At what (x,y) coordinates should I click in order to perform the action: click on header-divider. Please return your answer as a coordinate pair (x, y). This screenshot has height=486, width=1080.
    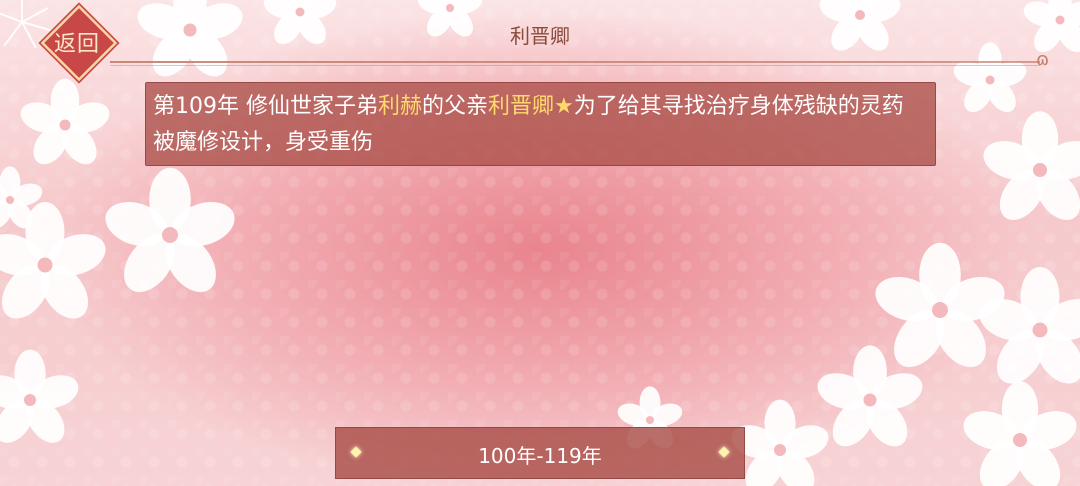
    Looking at the image, I should click on (575, 63).